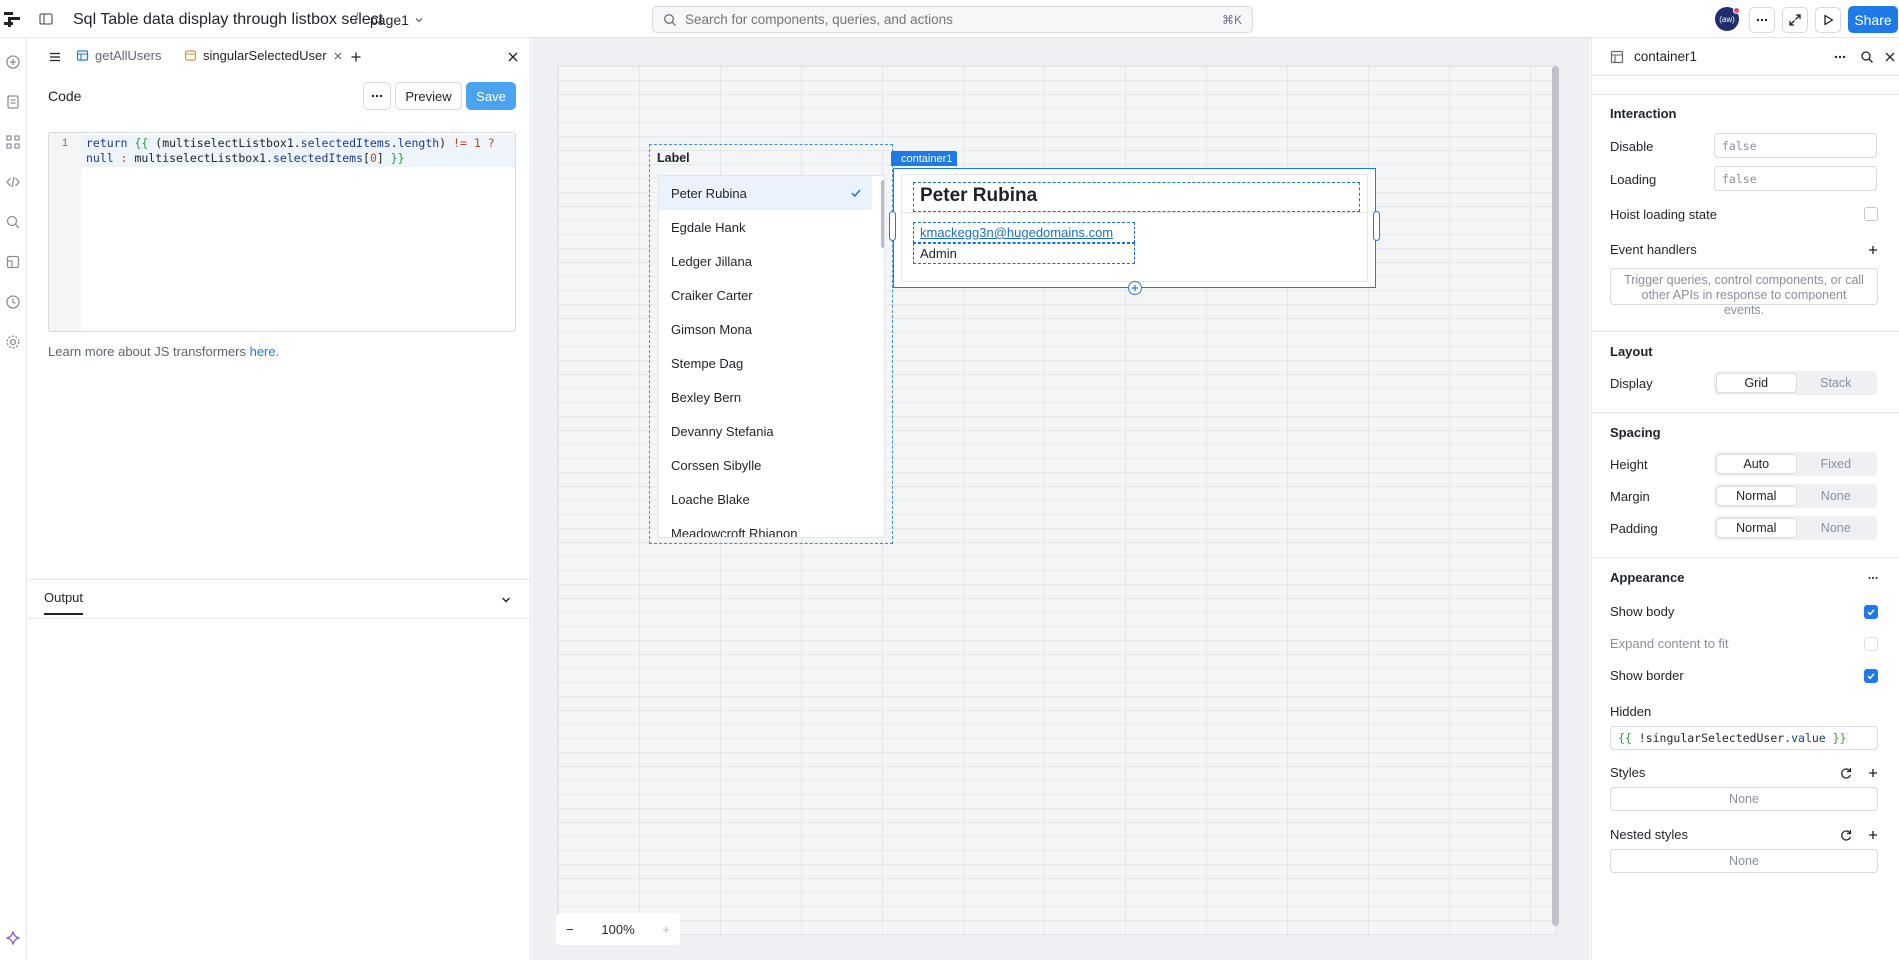 This screenshot has width=1899, height=960. I want to click on search-shortcut: ⌘K, so click(1231, 19).